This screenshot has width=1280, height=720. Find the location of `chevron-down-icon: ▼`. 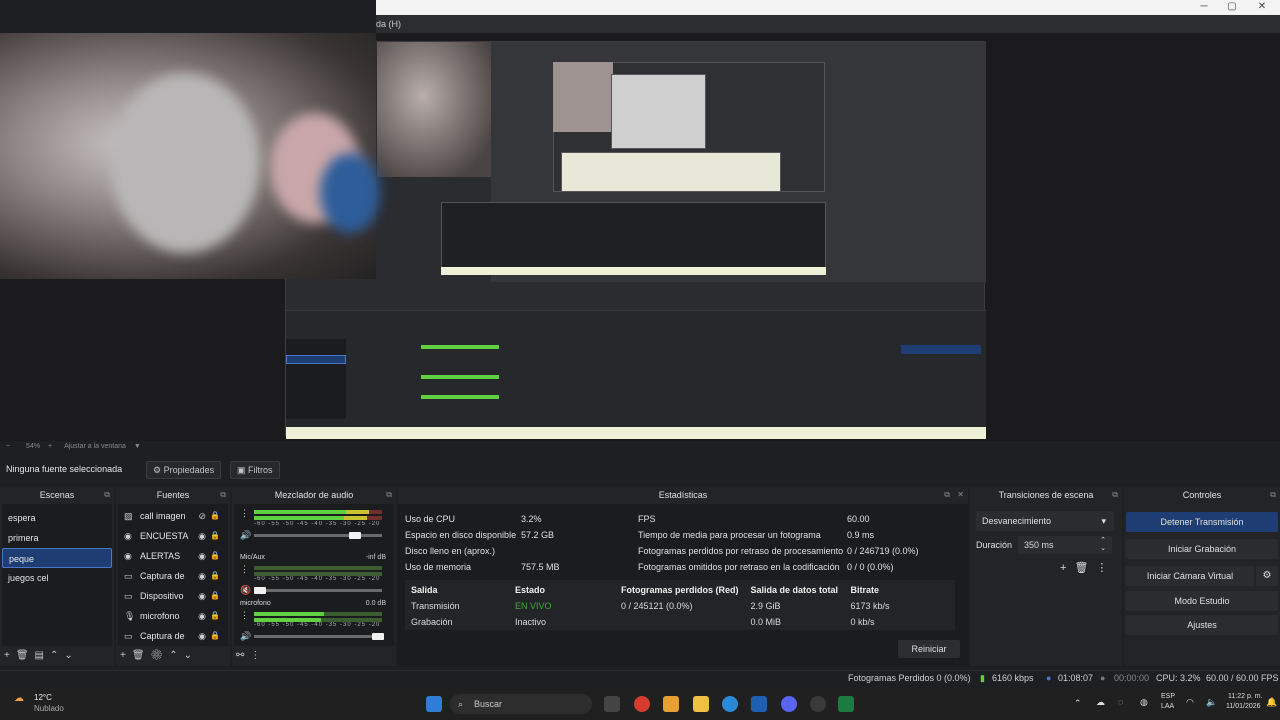

chevron-down-icon: ▼ is located at coordinates (137, 446).